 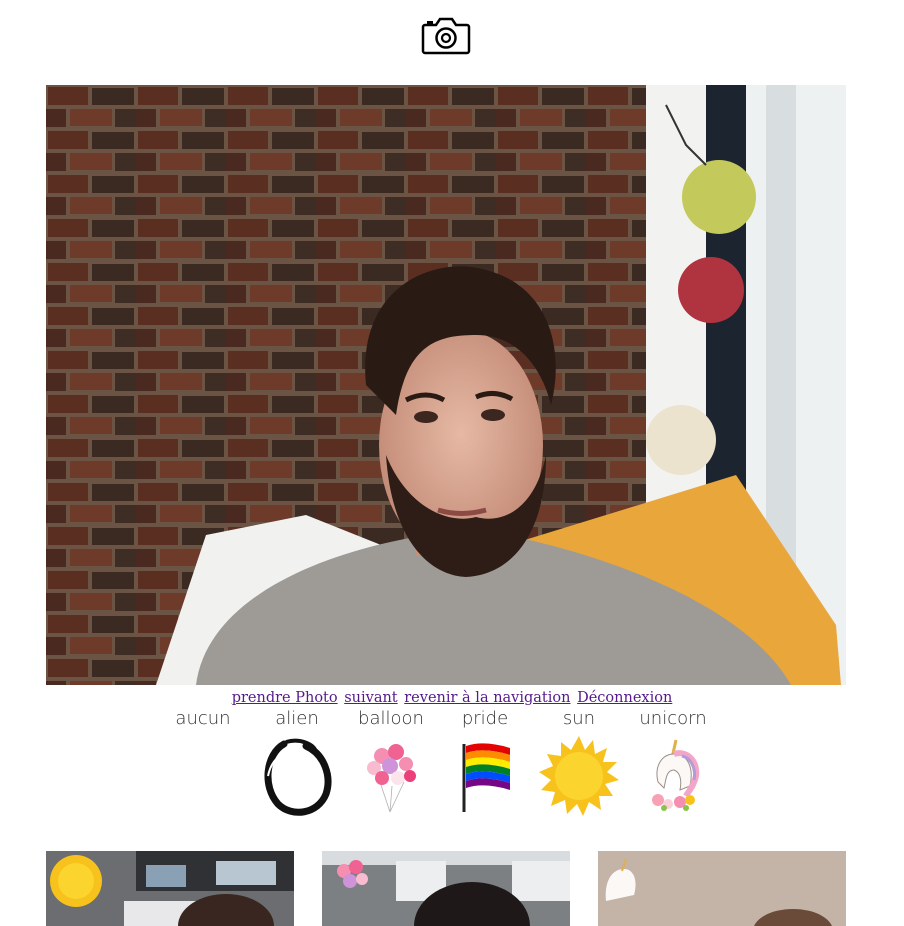 What do you see at coordinates (391, 718) in the screenshot?
I see `filter-label-balloon: balloon` at bounding box center [391, 718].